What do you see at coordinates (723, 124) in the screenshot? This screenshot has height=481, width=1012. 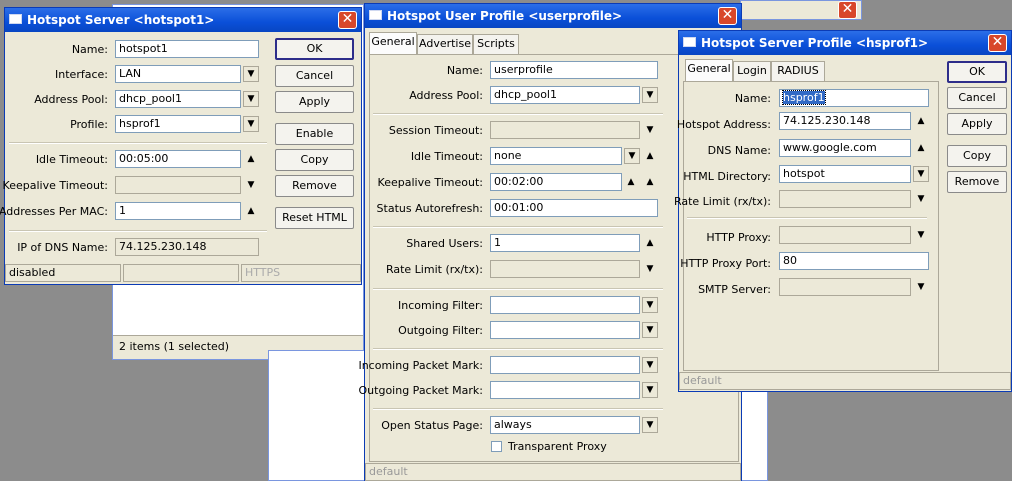 I see `hotspot-address-label: Hotspot Address:` at bounding box center [723, 124].